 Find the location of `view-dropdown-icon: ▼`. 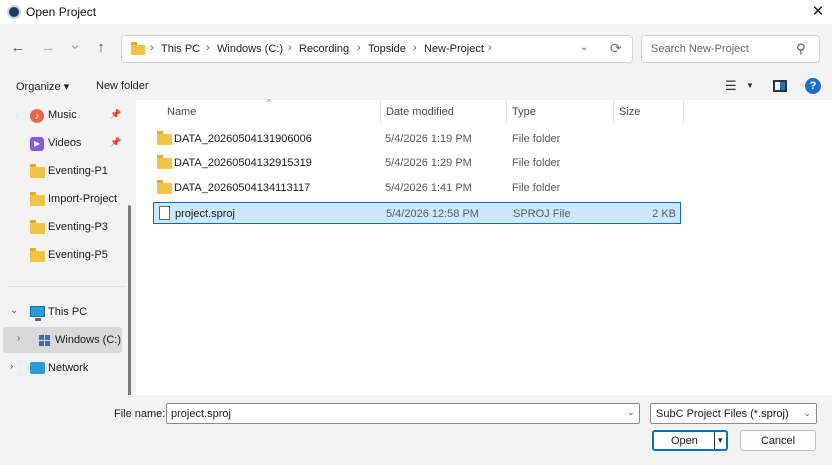

view-dropdown-icon: ▼ is located at coordinates (750, 85).